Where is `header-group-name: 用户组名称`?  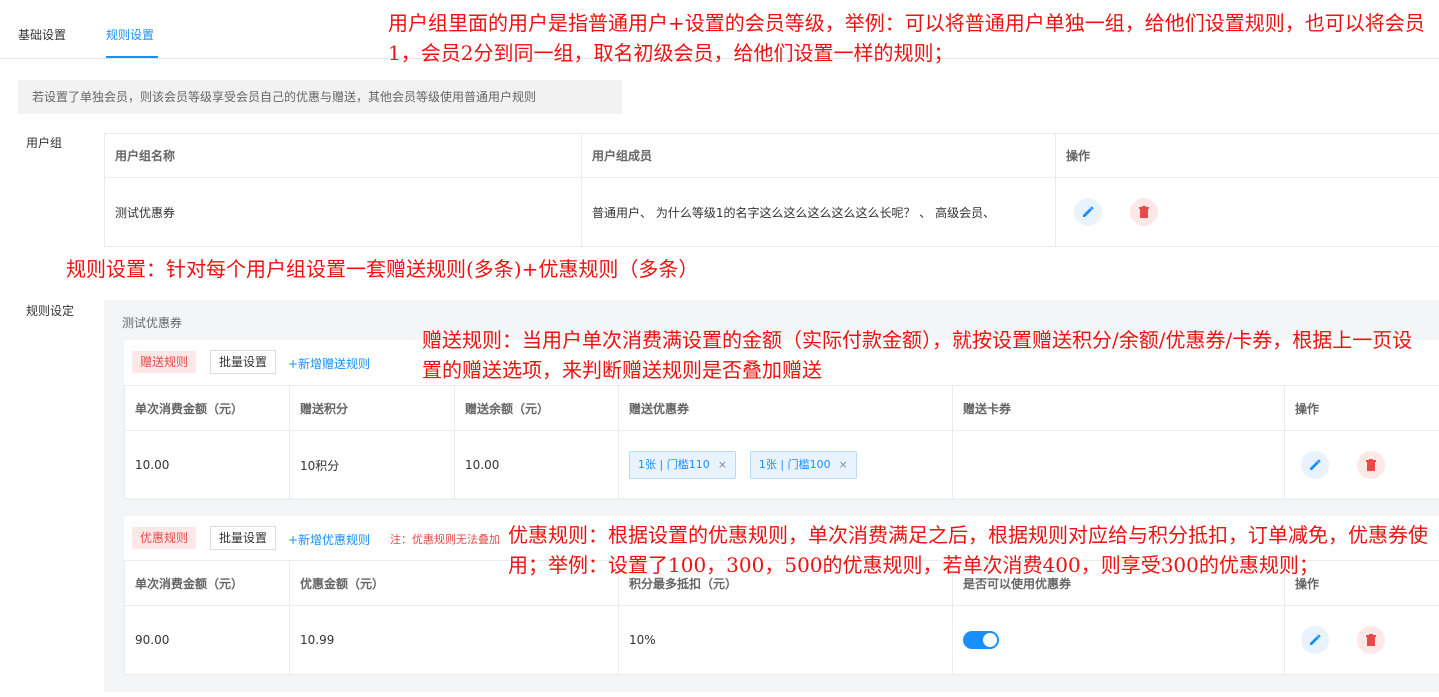
header-group-name: 用户组名称 is located at coordinates (343, 155).